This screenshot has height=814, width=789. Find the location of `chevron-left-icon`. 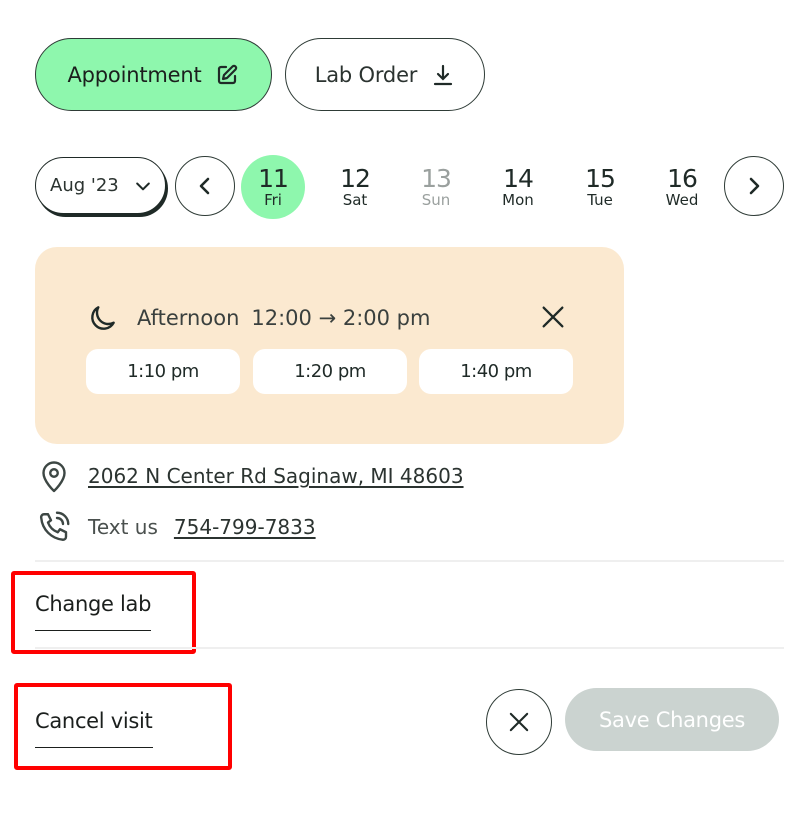

chevron-left-icon is located at coordinates (204, 186).